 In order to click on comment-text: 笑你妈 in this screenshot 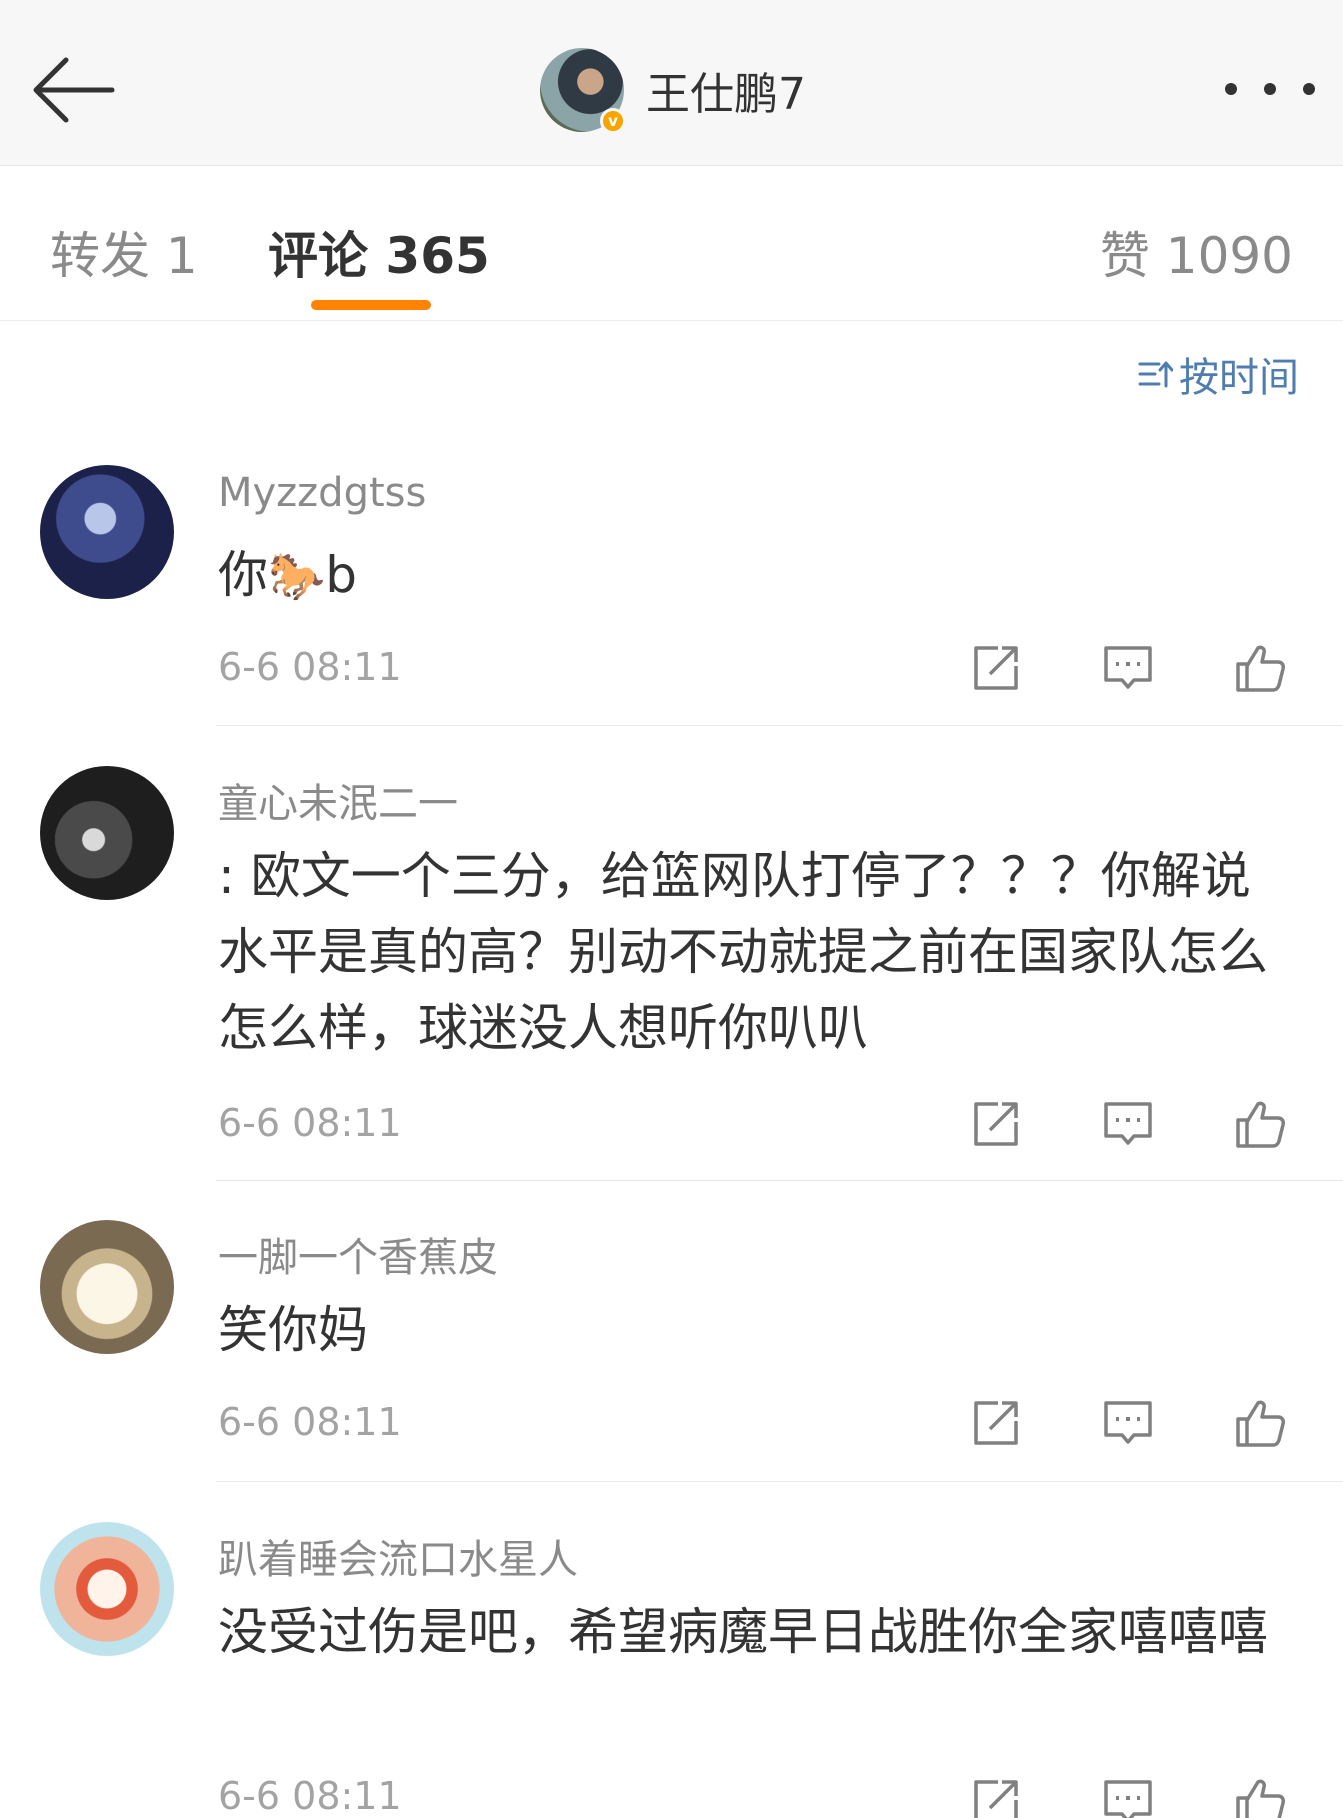, I will do `click(293, 1330)`.